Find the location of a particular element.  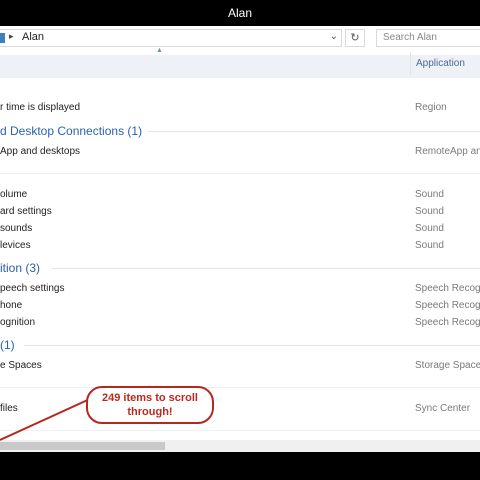

breadcrumb-arrow-icon: ▸ is located at coordinates (11, 36).